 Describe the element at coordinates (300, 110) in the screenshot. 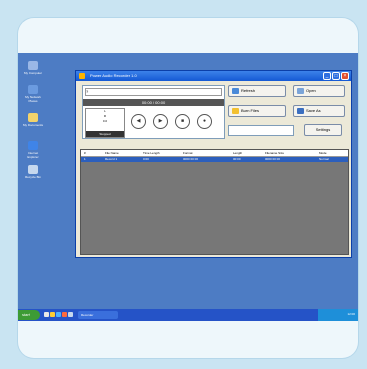

I see `save-icon` at that location.